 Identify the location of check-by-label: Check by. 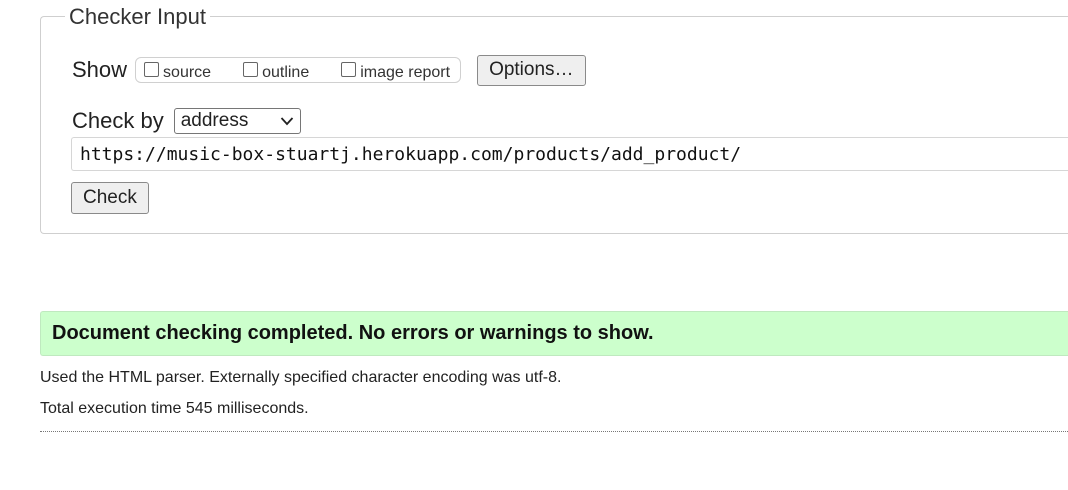
(118, 120).